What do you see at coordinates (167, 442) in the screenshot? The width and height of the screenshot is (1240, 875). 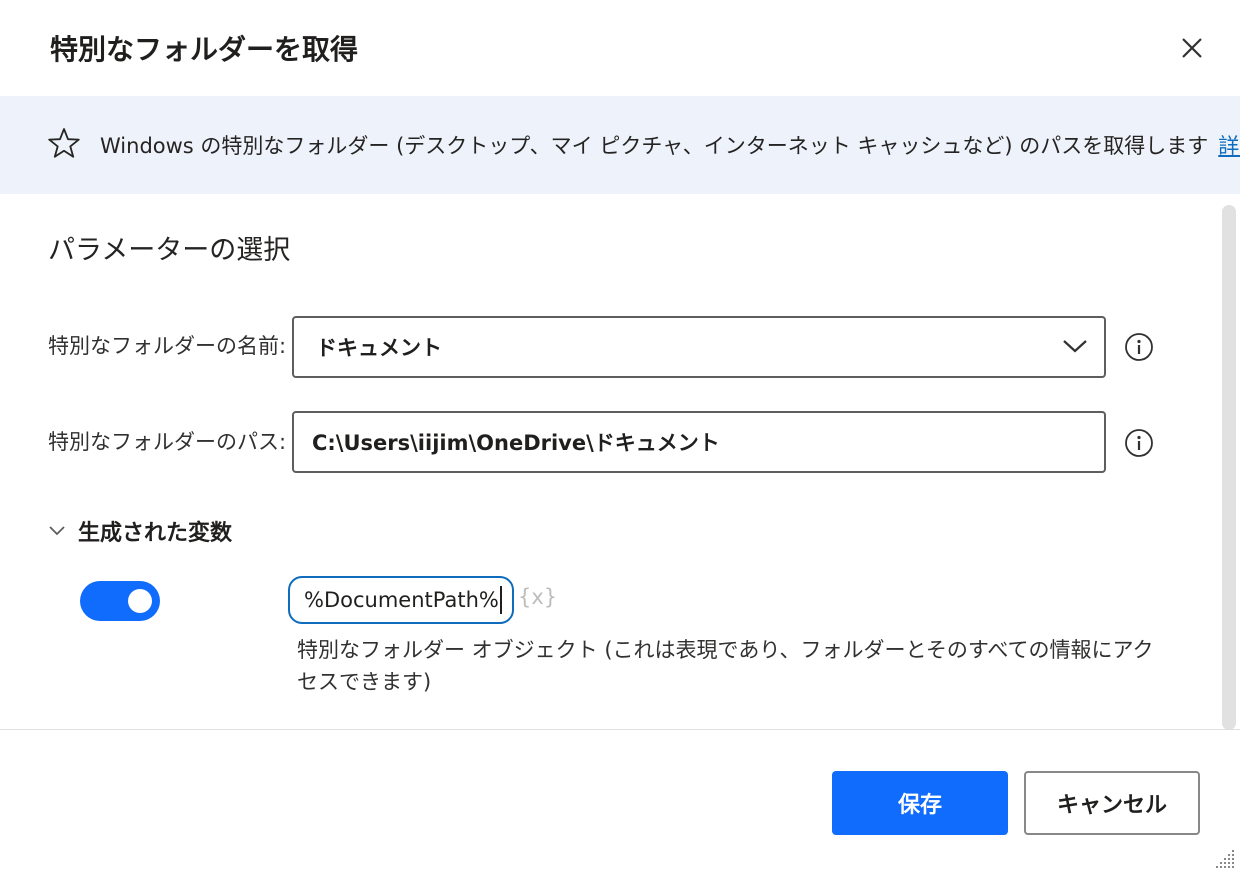 I see `folder-path-label: 特別なフォルダーのパス:` at bounding box center [167, 442].